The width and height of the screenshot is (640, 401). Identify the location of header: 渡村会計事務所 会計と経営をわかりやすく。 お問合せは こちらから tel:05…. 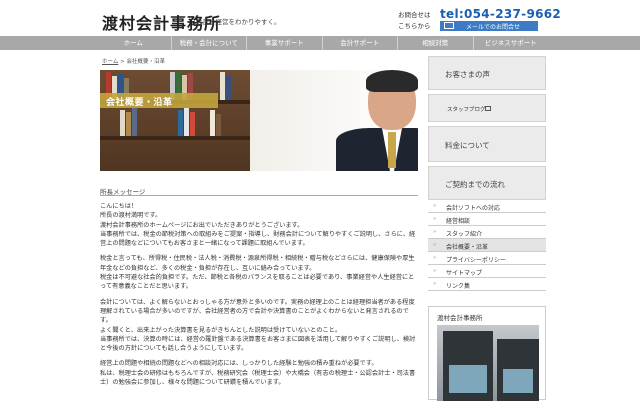
(320, 18).